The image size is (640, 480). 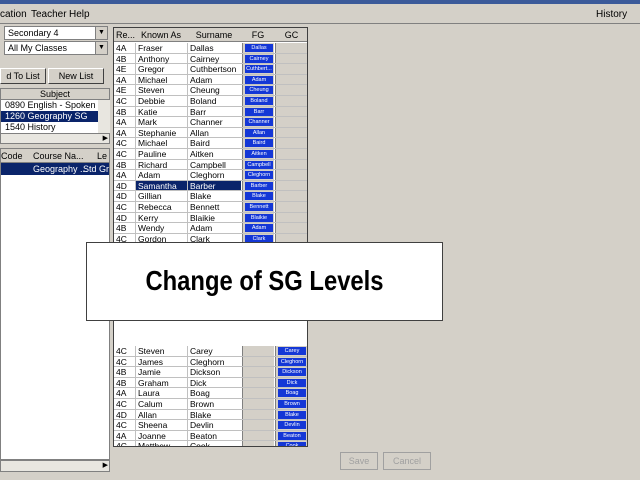 What do you see at coordinates (214, 154) in the screenshot?
I see `cell-surname: Aitken` at bounding box center [214, 154].